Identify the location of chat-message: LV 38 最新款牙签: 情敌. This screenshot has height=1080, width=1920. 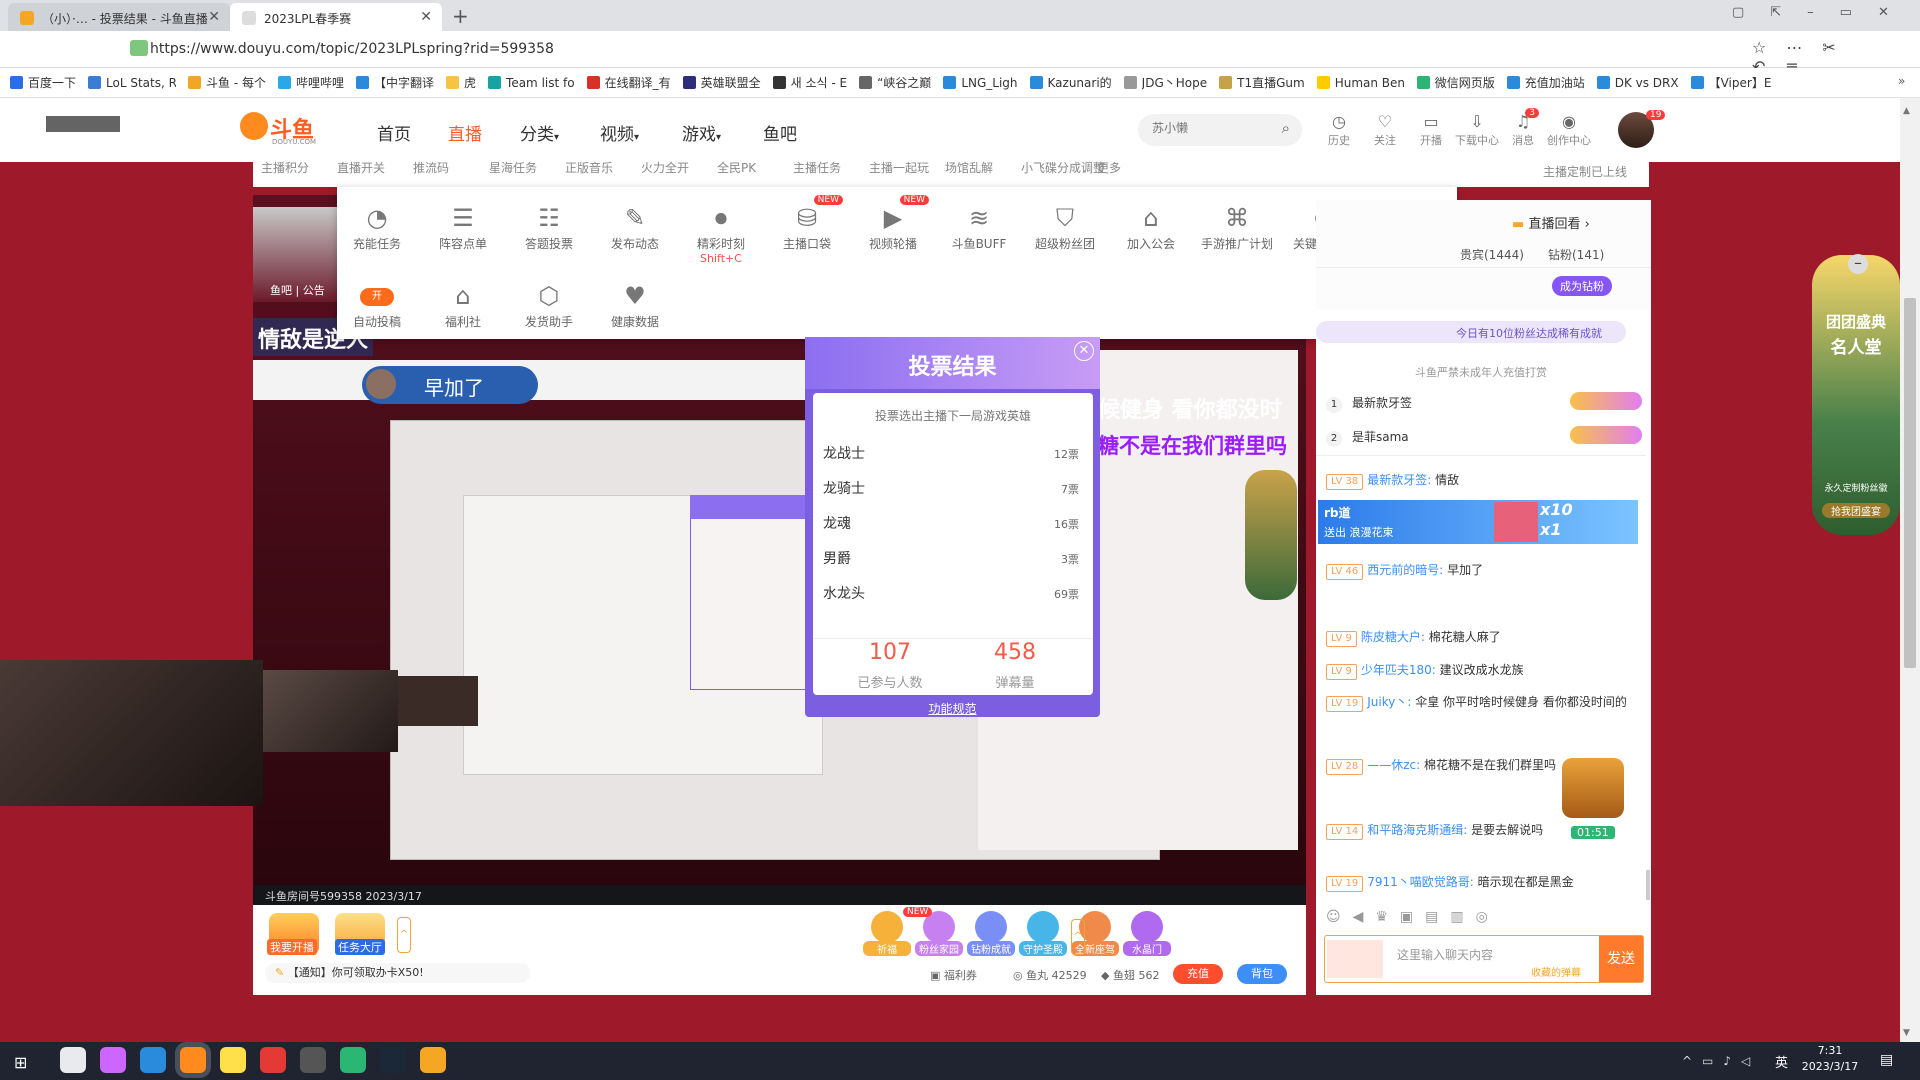
(1486, 480).